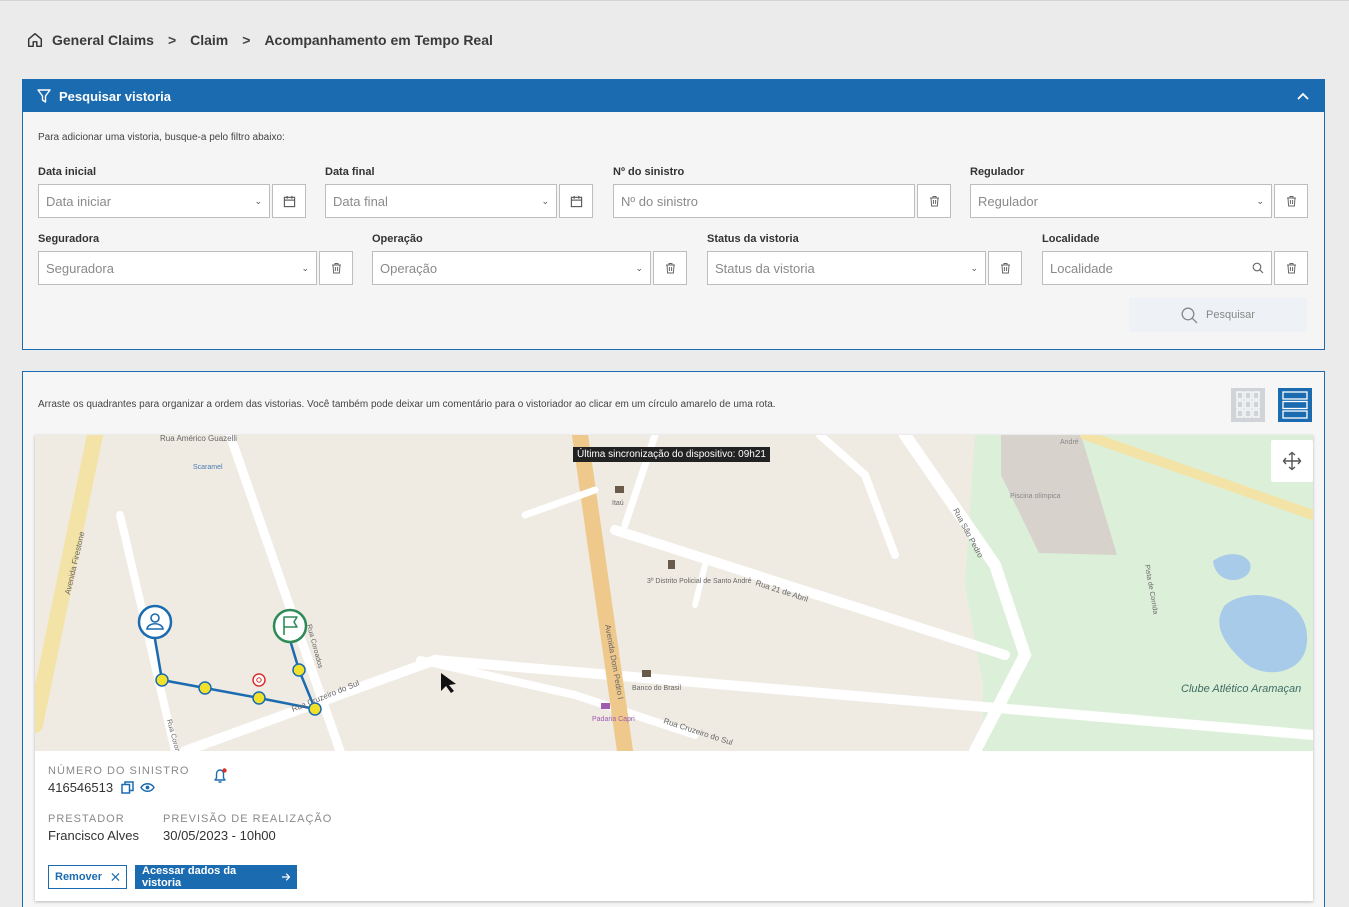 The image size is (1349, 907). What do you see at coordinates (44, 96) in the screenshot?
I see `filter-icon` at bounding box center [44, 96].